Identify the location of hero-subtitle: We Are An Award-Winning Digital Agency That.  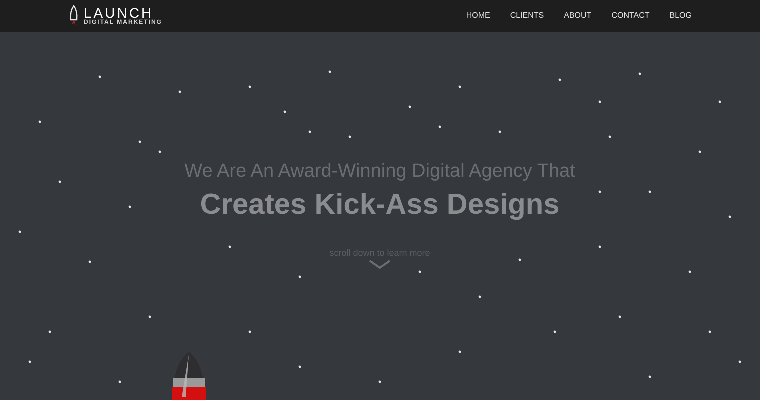
(380, 172).